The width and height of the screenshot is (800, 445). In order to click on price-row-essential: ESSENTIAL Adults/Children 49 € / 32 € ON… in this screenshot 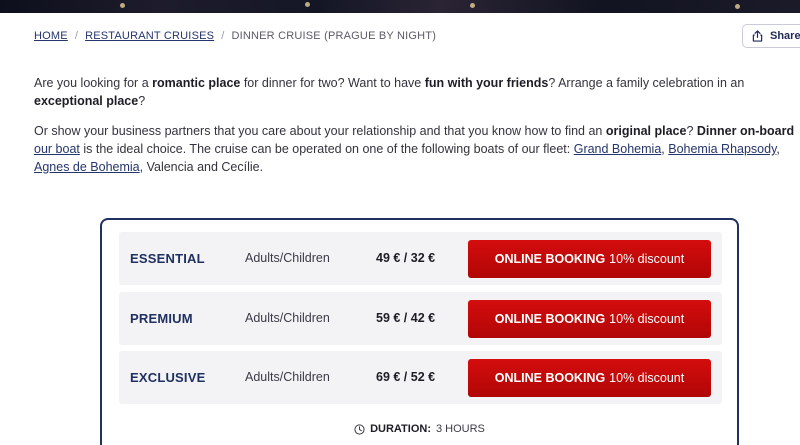, I will do `click(420, 258)`.